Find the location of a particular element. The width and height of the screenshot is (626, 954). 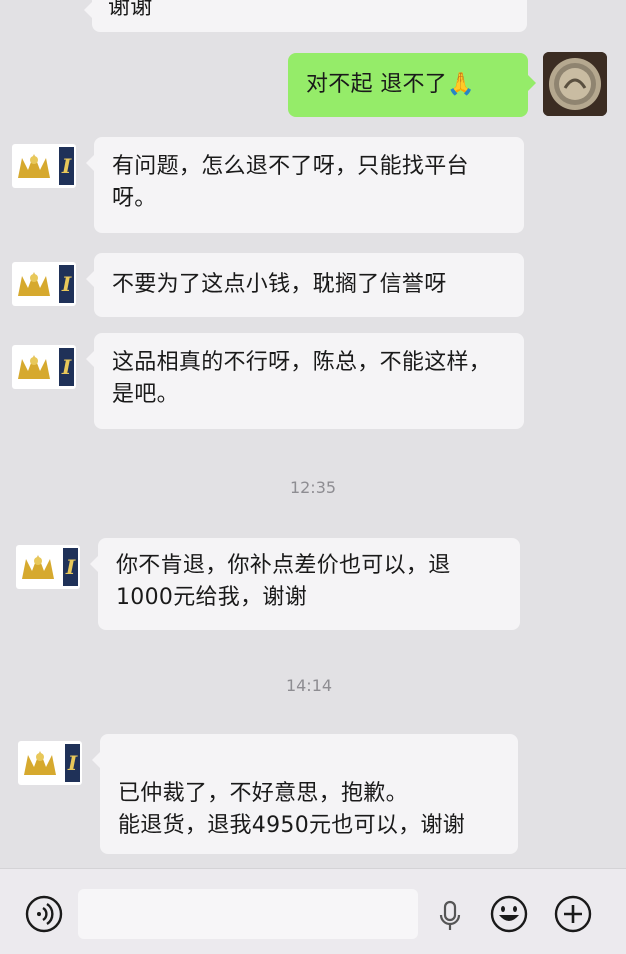

message-bubble: 谢谢 is located at coordinates (305, 16).